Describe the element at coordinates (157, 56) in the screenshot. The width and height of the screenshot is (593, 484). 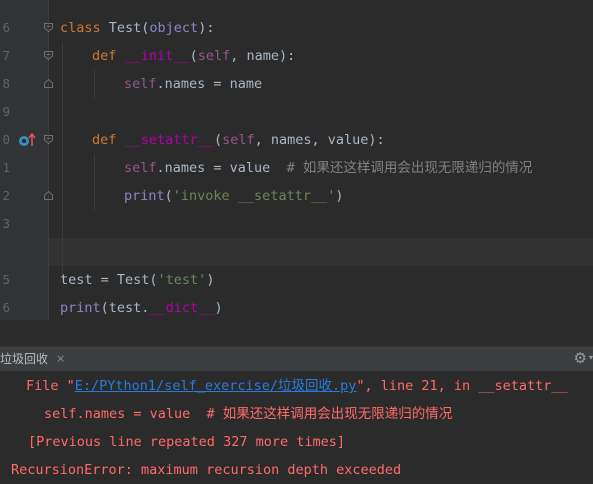
I see `method-name: __init__` at that location.